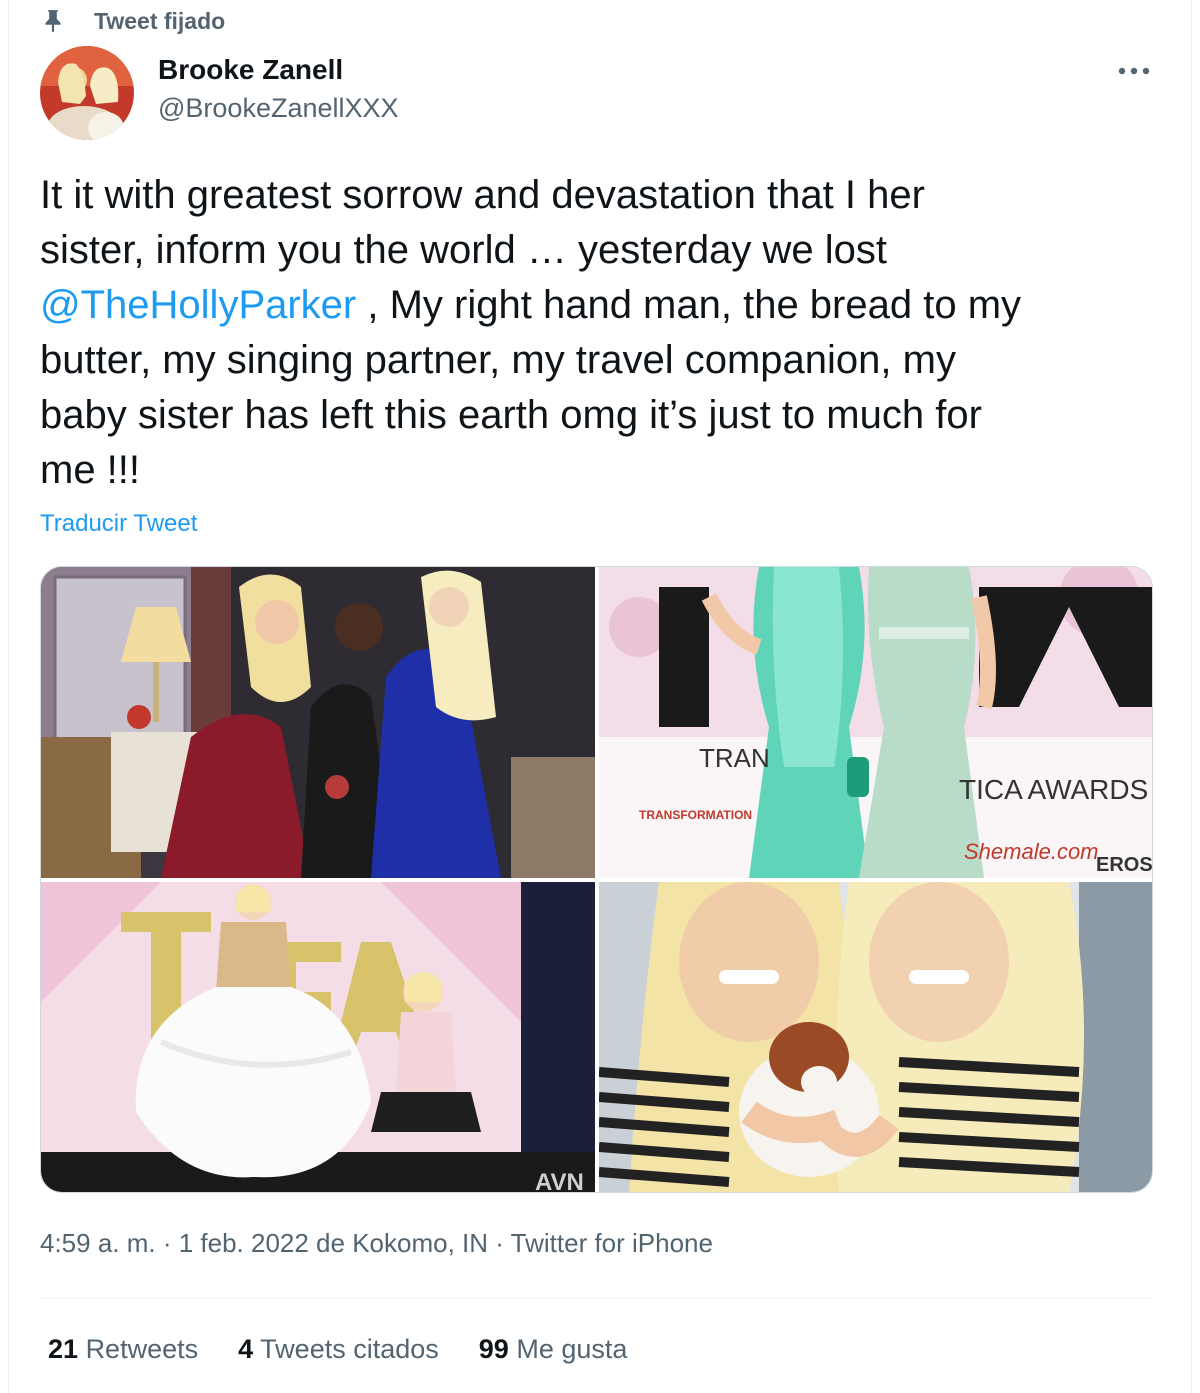 This screenshot has height=1393, width=1200. Describe the element at coordinates (160, 20) in the screenshot. I see `pinned-label: Tweet fijado` at that location.